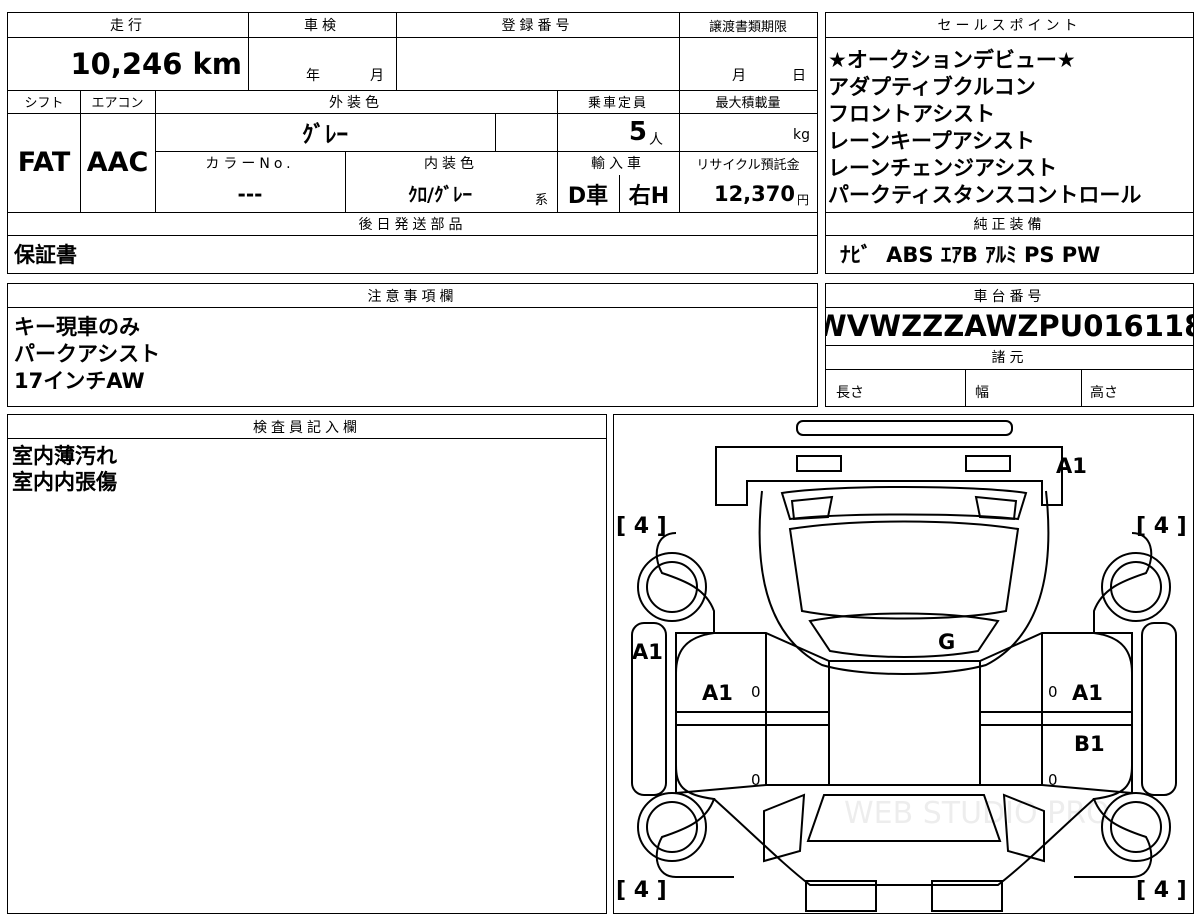 The image size is (1200, 914). Describe the element at coordinates (1009, 26) in the screenshot. I see `sales-points-header: セールスポイント` at that location.